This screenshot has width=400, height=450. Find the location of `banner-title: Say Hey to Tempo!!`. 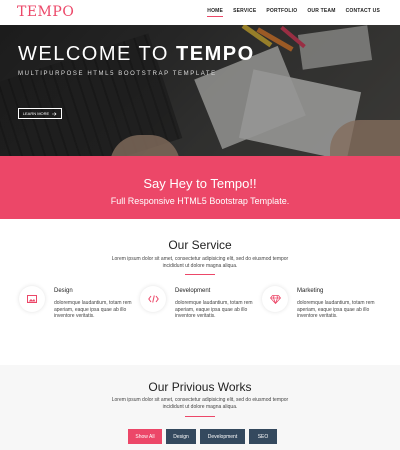

banner-title: Say Hey to Tempo!! is located at coordinates (200, 183).